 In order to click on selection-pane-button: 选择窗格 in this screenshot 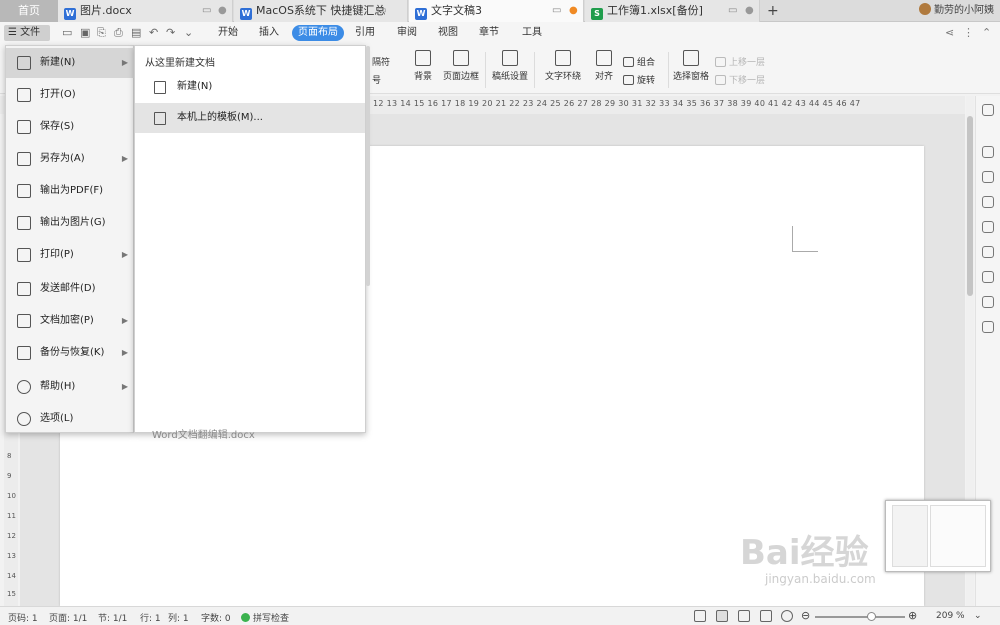, I will do `click(691, 66)`.